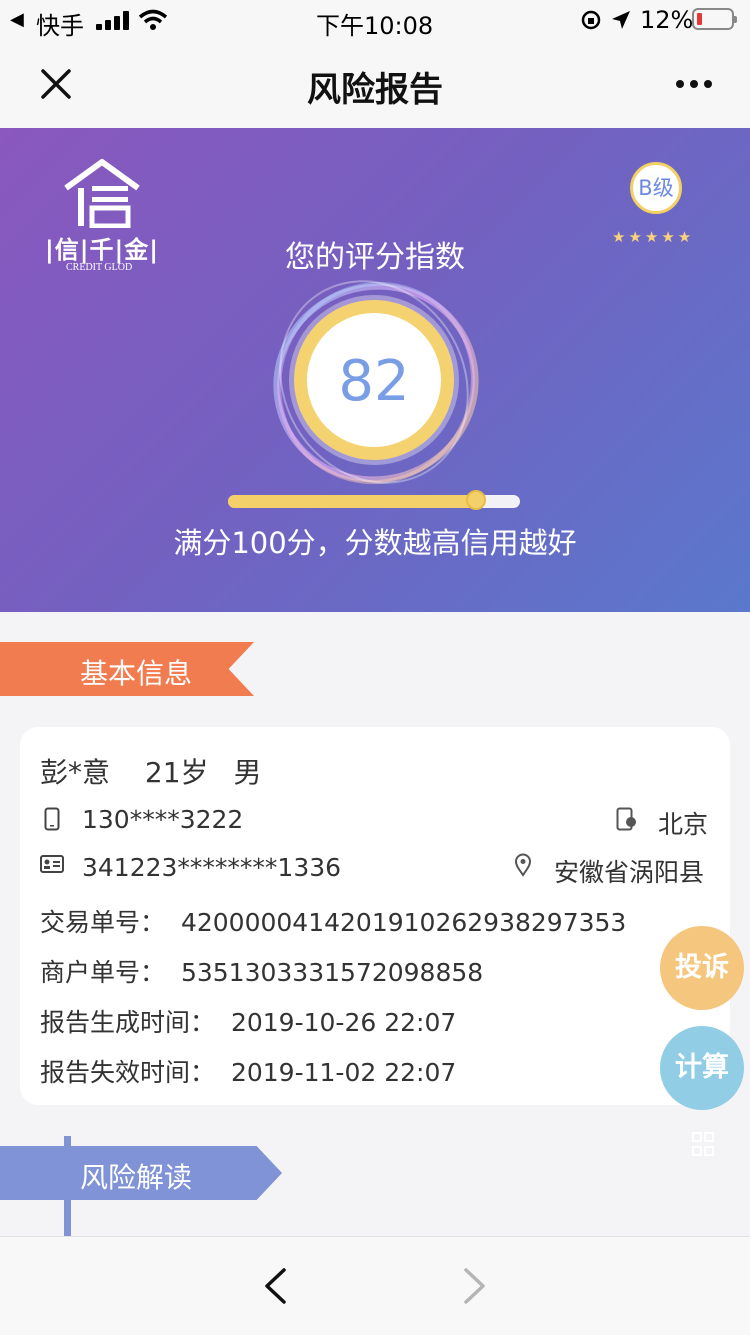  Describe the element at coordinates (523, 865) in the screenshot. I see `location-pin-icon` at that location.